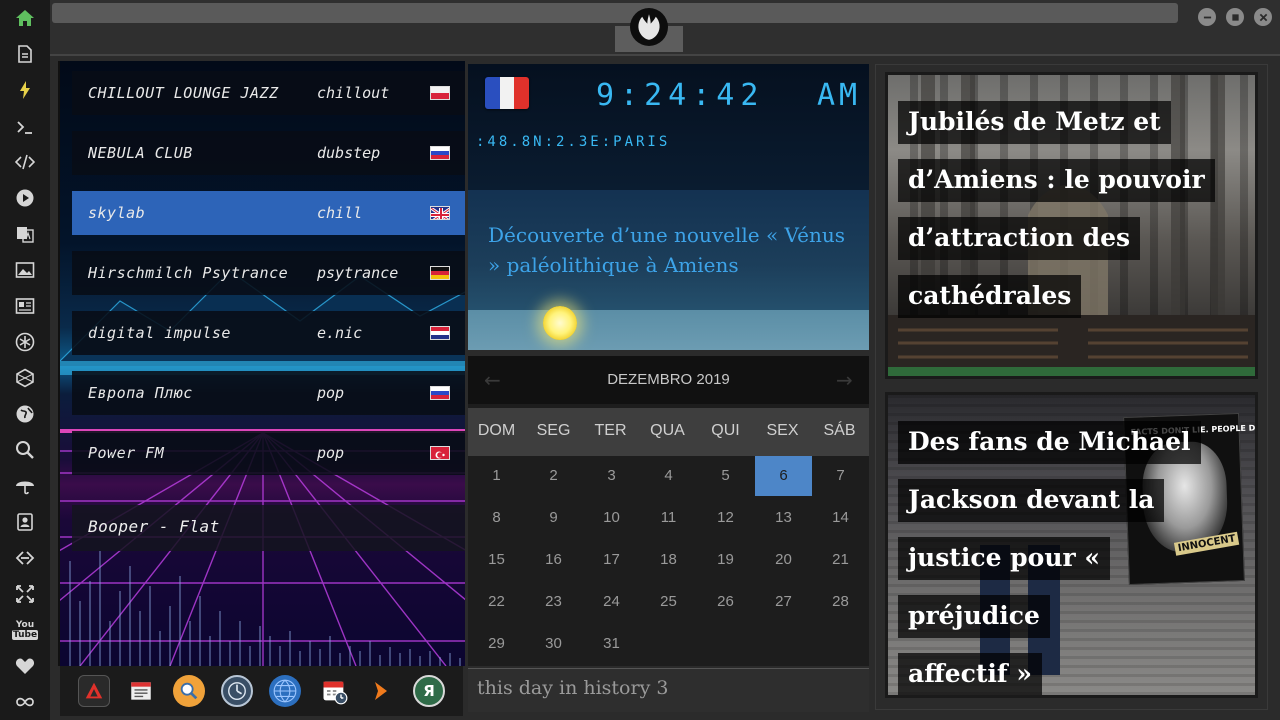  I want to click on home-icon, so click(25, 18).